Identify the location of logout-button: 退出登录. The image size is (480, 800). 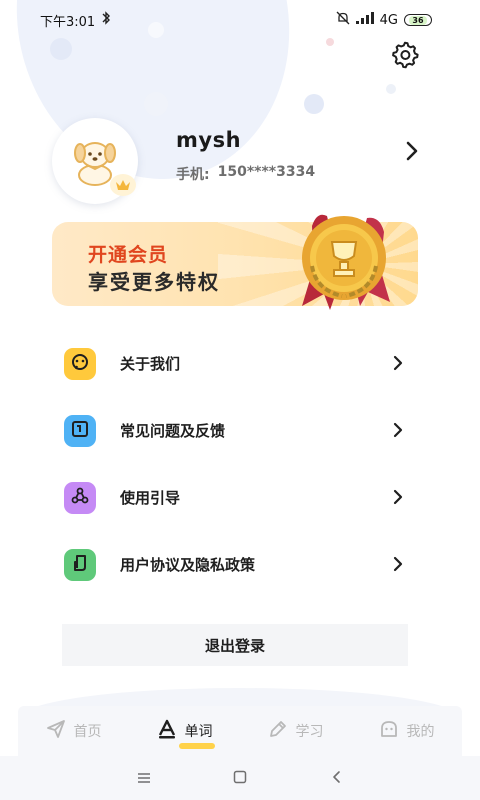
(235, 645).